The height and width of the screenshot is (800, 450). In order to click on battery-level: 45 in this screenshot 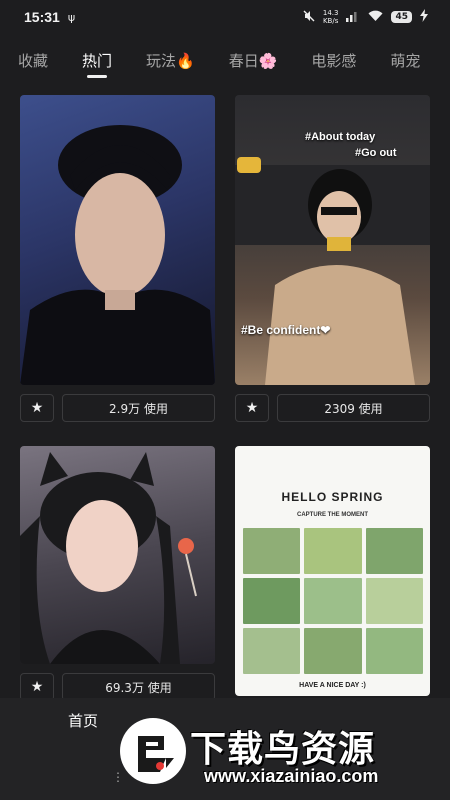, I will do `click(401, 17)`.